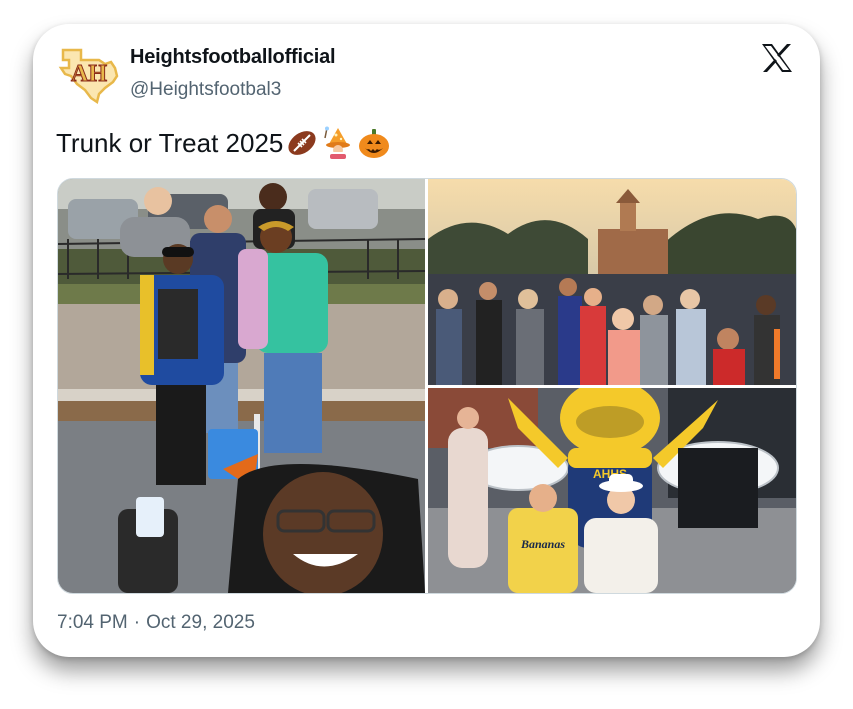  I want to click on texas-ah-logo-icon: AH, so click(88, 76).